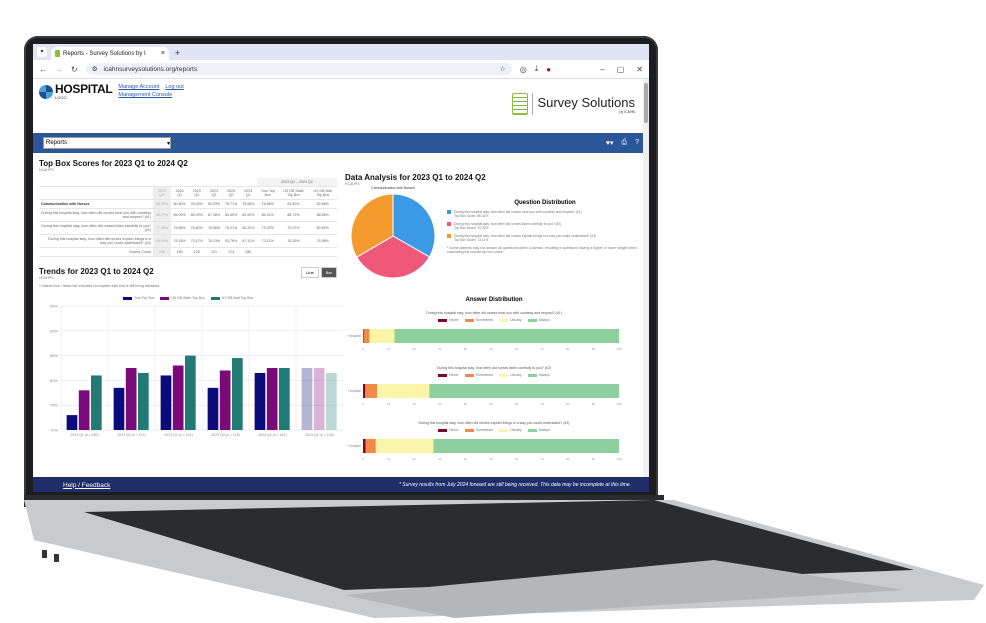 This screenshot has width=986, height=623. Describe the element at coordinates (602, 69) in the screenshot. I see `minimize-icon: –` at that location.